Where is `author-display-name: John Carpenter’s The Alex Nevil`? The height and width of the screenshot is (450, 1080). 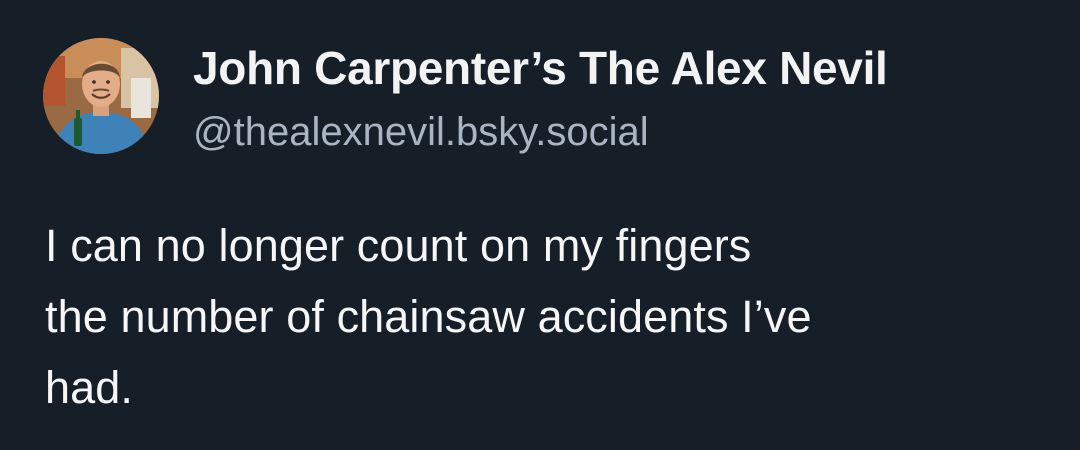 author-display-name: John Carpenter’s The Alex Nevil is located at coordinates (540, 68).